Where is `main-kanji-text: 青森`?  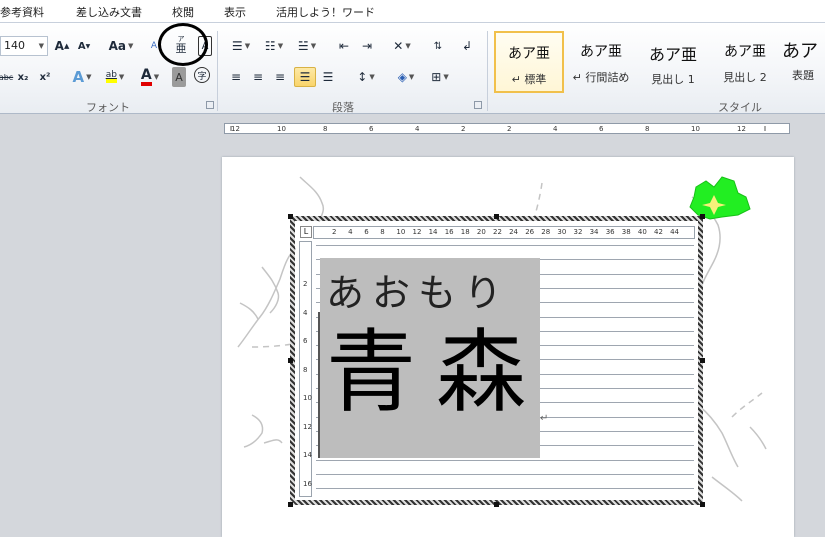 main-kanji-text: 青森 is located at coordinates (436, 373).